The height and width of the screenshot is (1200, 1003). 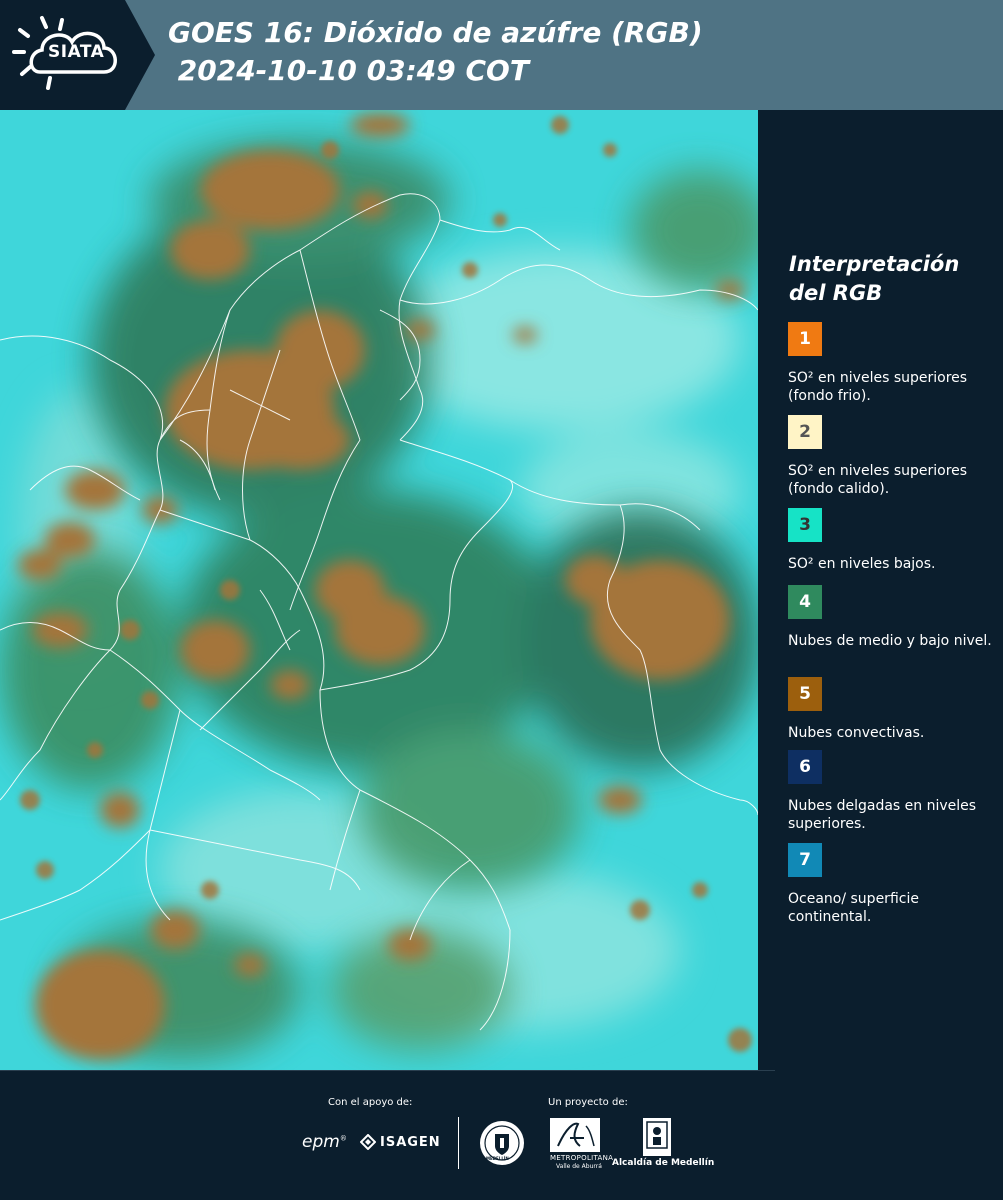 I want to click on legend-number-2: 2, so click(x=805, y=432).